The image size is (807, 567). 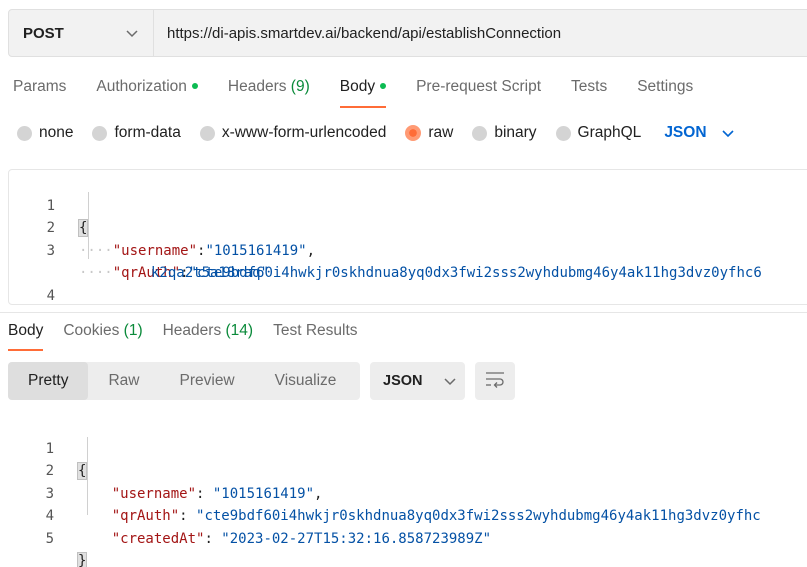 What do you see at coordinates (408, 260) in the screenshot?
I see `code-line-wrapped: k2qa2t5a18raq"` at bounding box center [408, 260].